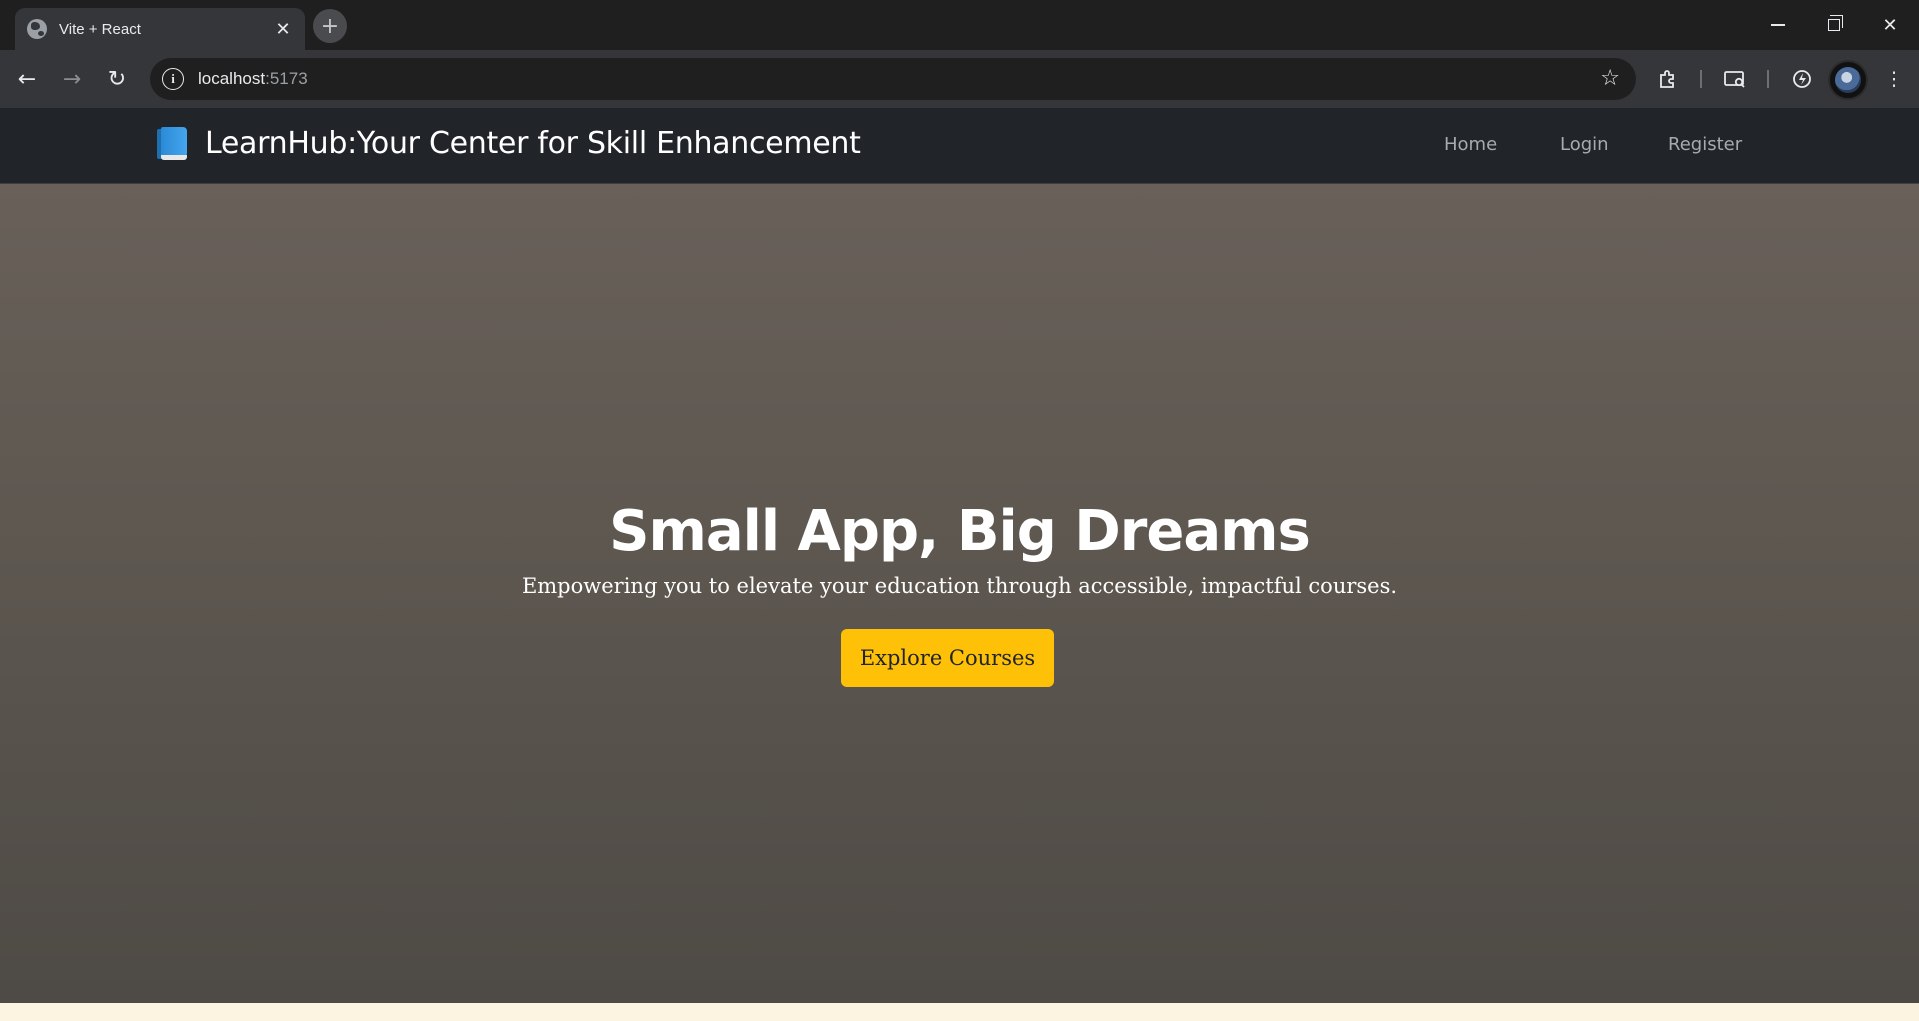 This screenshot has height=1021, width=1919. Describe the element at coordinates (893, 79) in the screenshot. I see `address-bar: i localhost:5173 ☆` at that location.